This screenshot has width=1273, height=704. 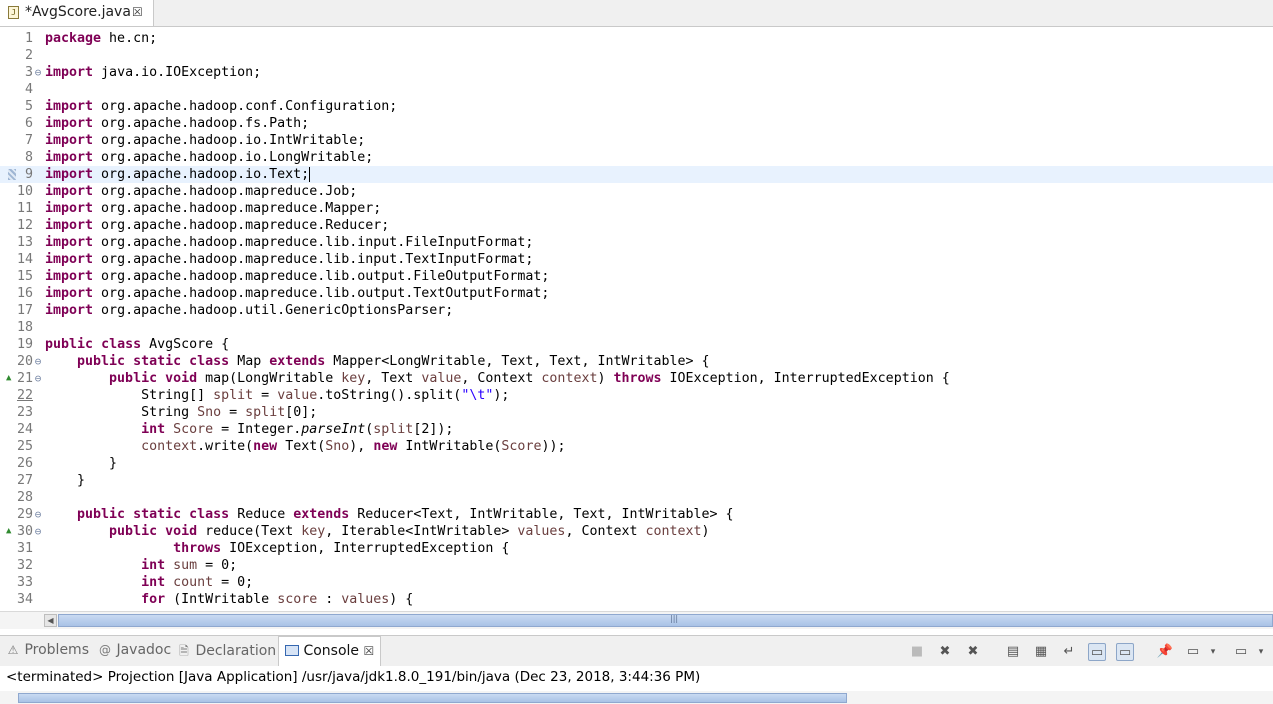 I want to click on view-menu-button: ▾, so click(x=1261, y=652).